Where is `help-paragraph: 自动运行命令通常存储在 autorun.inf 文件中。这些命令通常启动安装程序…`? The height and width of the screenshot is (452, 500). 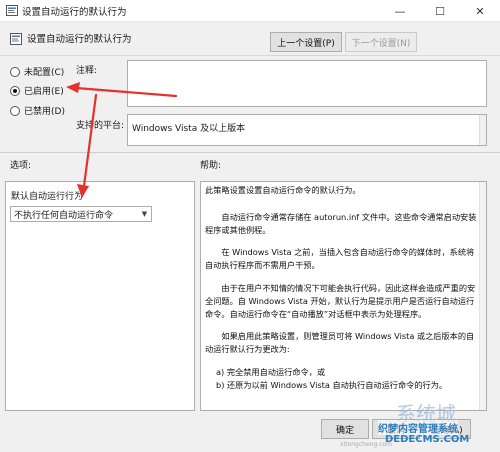 help-paragraph: 自动运行命令通常存储在 autorun.inf 文件中。这些命令通常启动安装程序… is located at coordinates (341, 223).